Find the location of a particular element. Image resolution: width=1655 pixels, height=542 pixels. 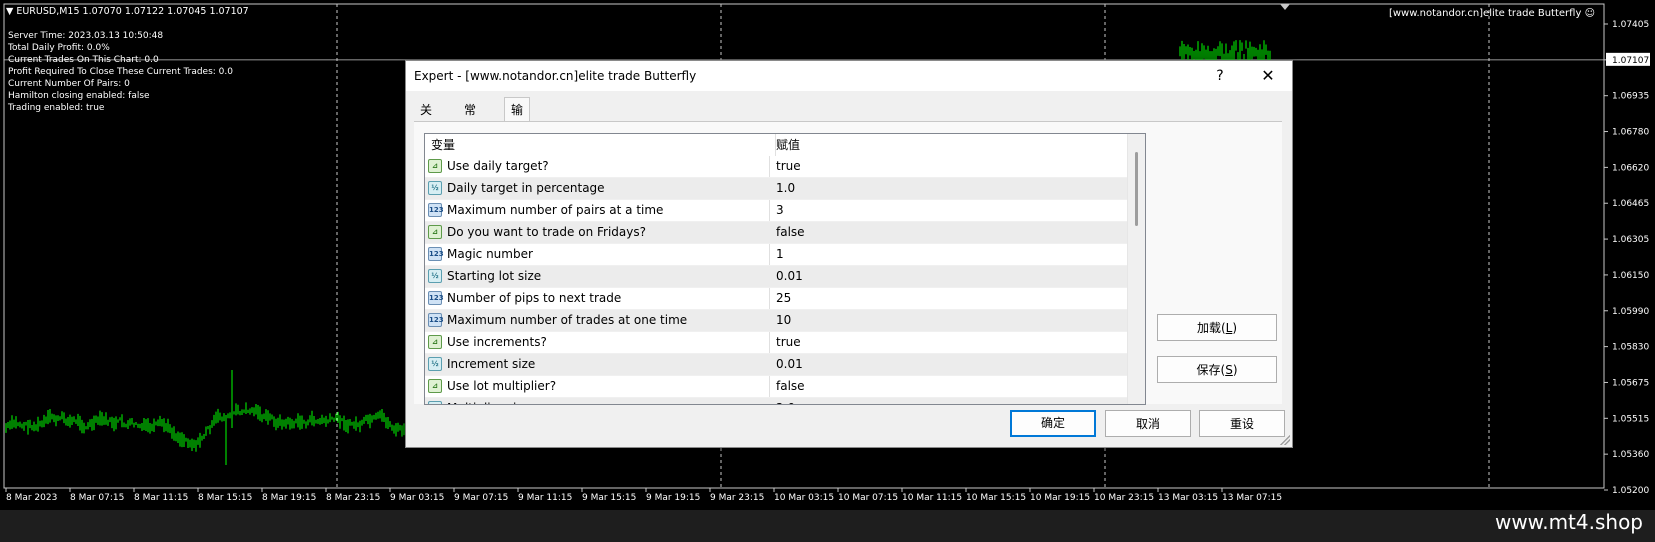

close-icon: ✕ is located at coordinates (1268, 76).